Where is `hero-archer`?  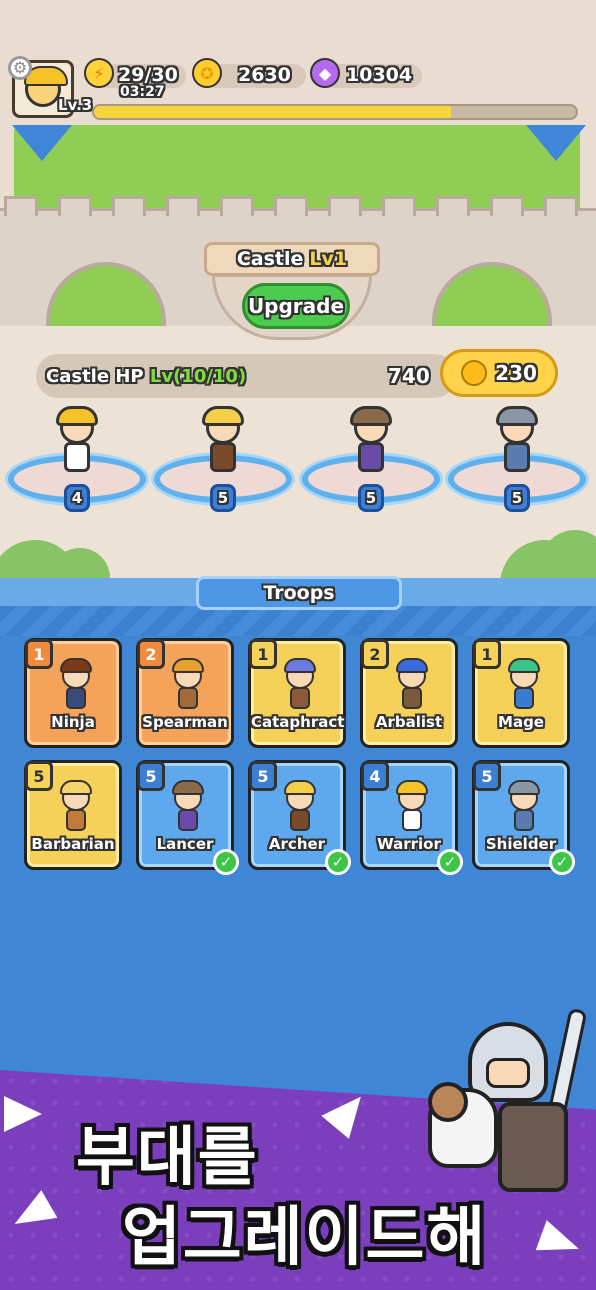 hero-archer is located at coordinates (223, 442).